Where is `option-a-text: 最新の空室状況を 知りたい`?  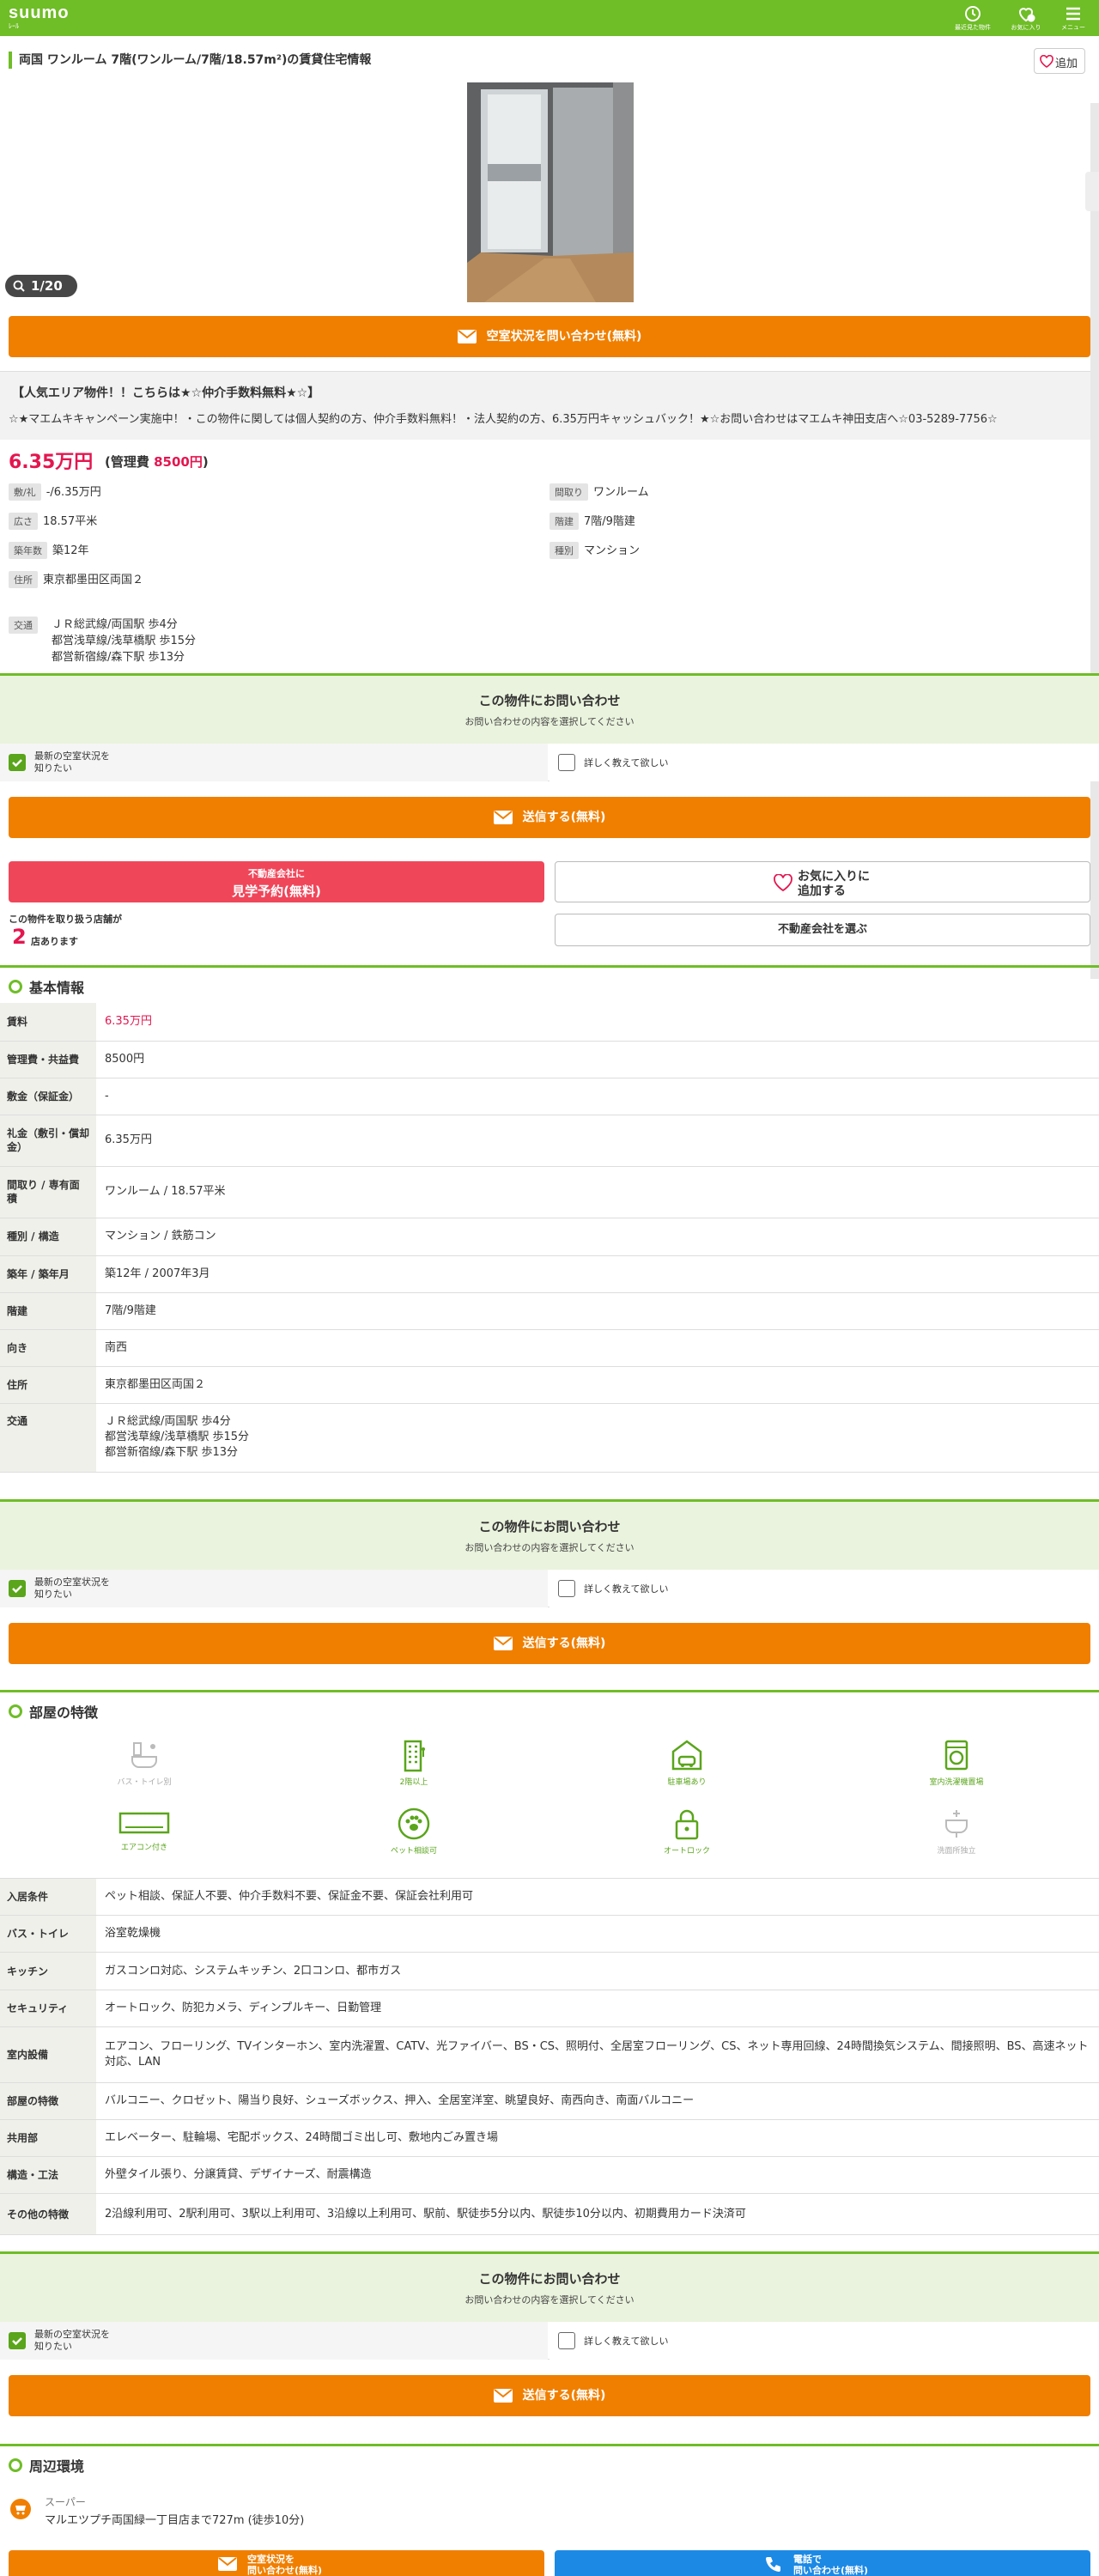
option-a-text: 最新の空室状況を 知りたい is located at coordinates (72, 762).